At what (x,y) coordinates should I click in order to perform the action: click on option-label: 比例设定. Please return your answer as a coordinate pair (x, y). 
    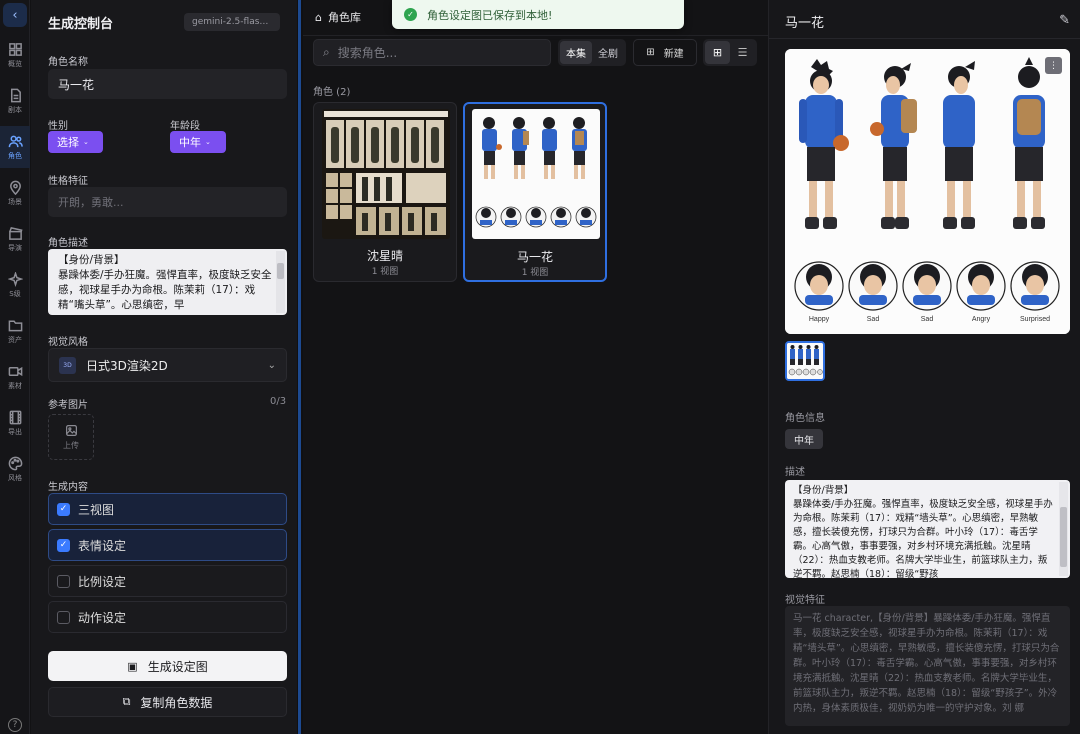
    Looking at the image, I should click on (102, 581).